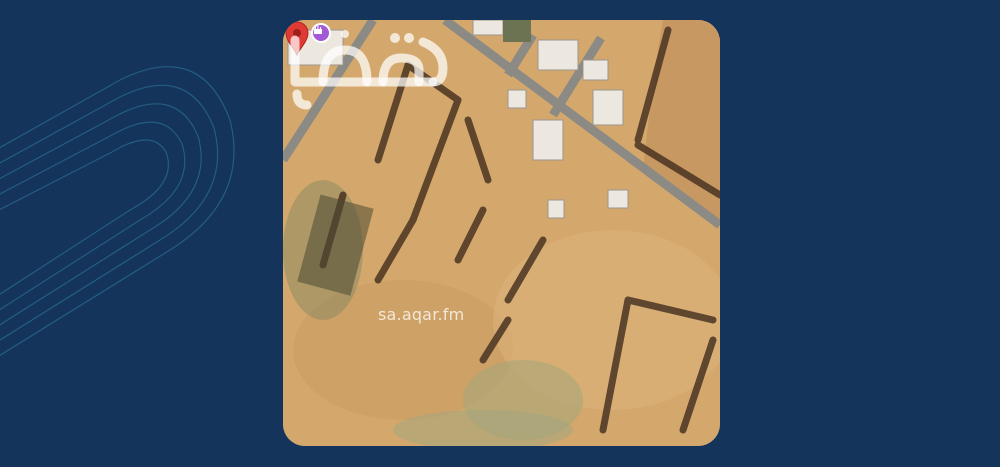 The height and width of the screenshot is (467, 1000). What do you see at coordinates (421, 314) in the screenshot?
I see `watermark-url: sa.aqar.fm` at bounding box center [421, 314].